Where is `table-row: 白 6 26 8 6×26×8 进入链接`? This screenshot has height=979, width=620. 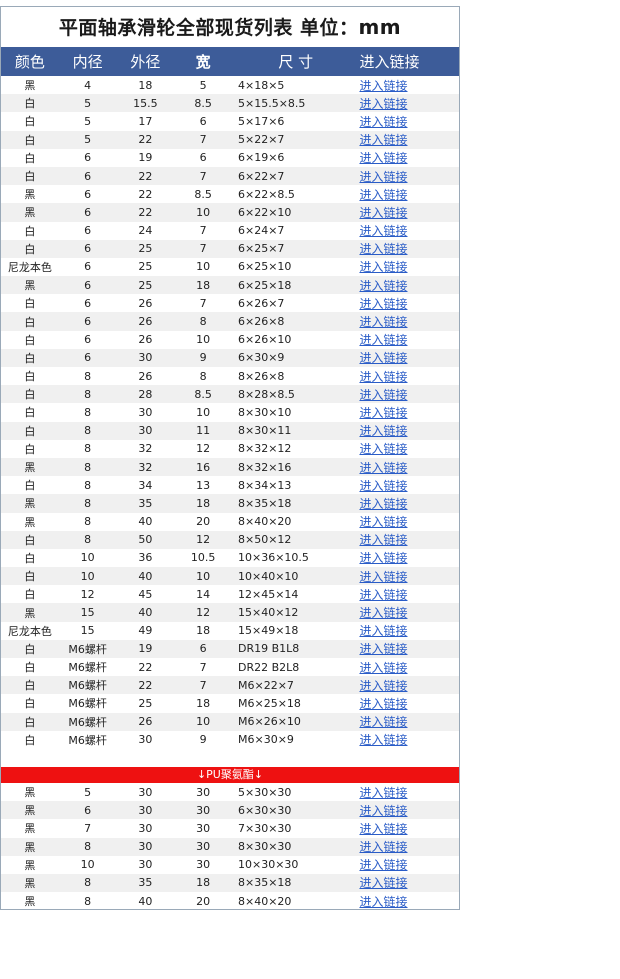 table-row: 白 6 26 8 6×26×8 进入链接 is located at coordinates (230, 321).